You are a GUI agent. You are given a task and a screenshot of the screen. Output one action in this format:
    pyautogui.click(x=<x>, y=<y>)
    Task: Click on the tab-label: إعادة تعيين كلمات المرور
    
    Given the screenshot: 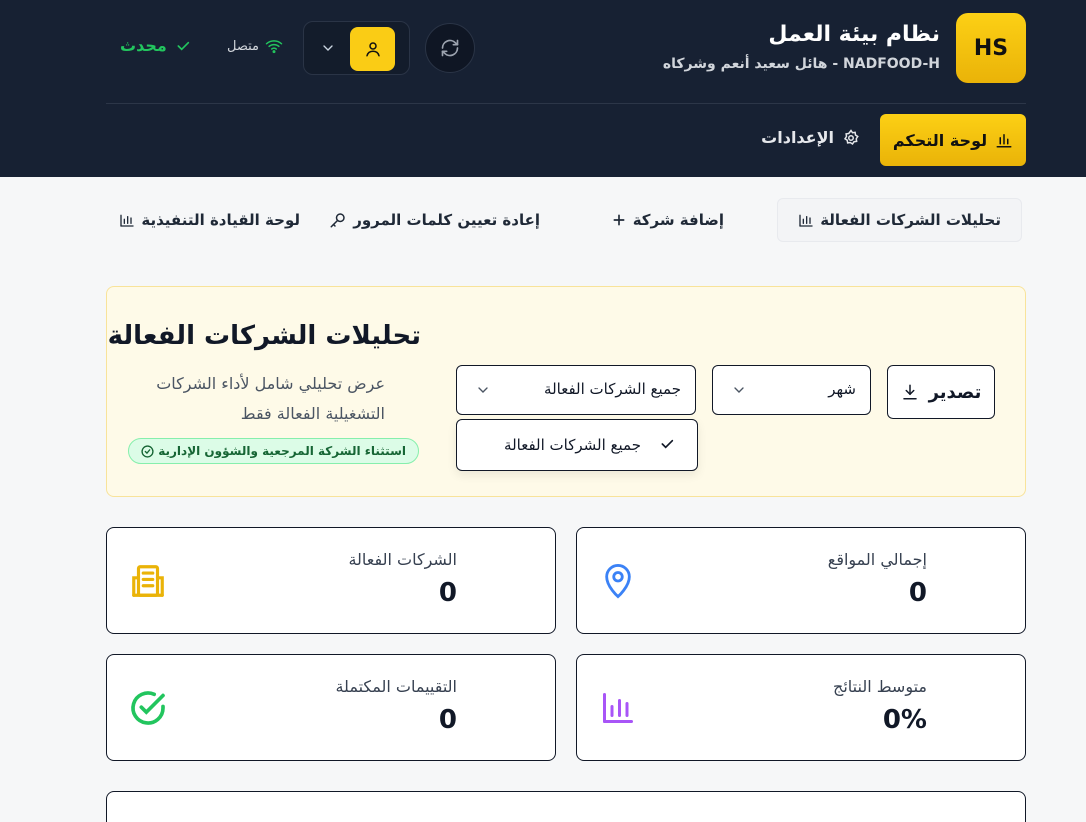 What is the action you would take?
    pyautogui.click(x=446, y=220)
    